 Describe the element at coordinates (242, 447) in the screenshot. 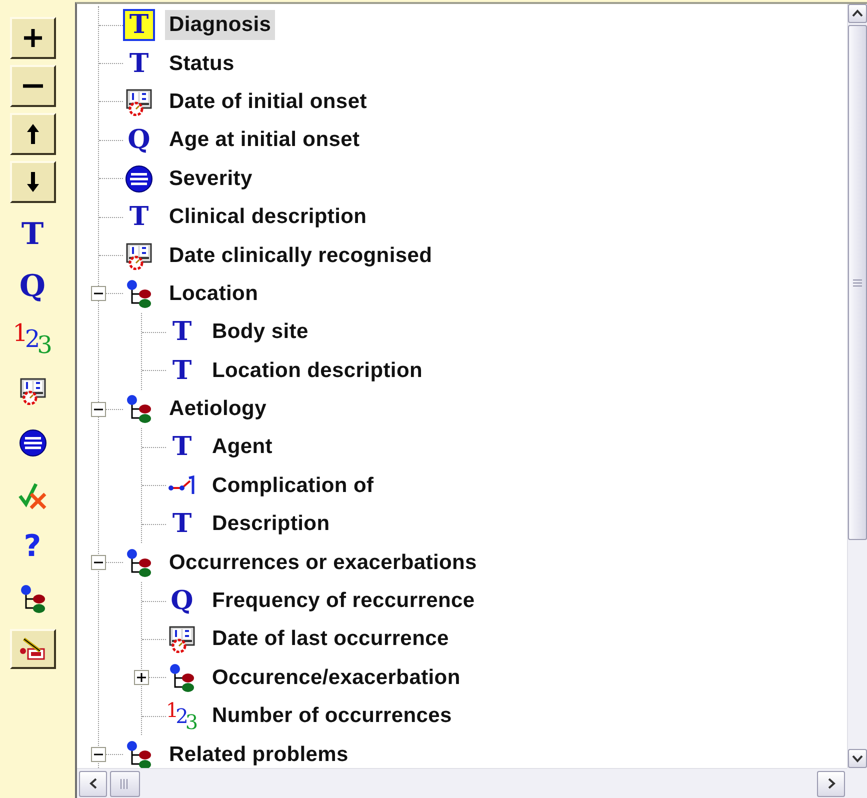

I see `tree-item: Agent` at that location.